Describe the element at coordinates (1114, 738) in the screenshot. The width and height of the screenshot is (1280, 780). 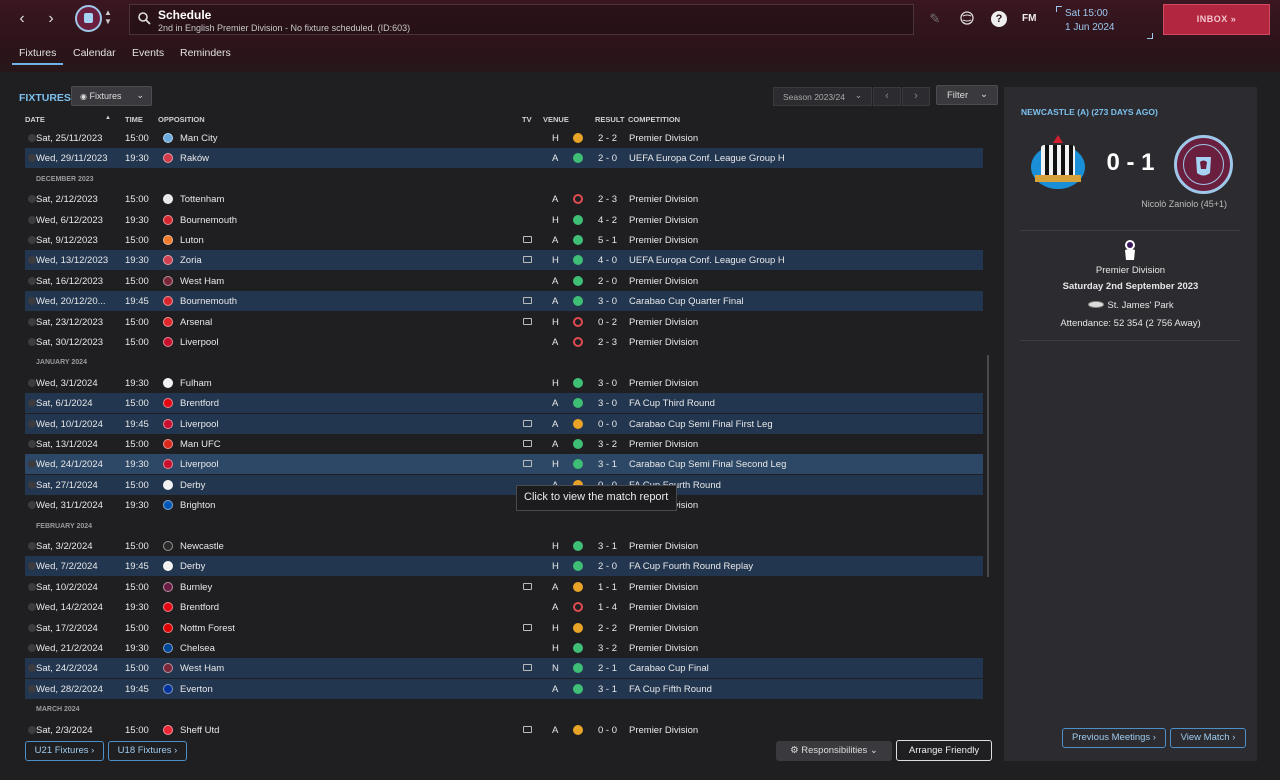
I see `previous-meetings-button: Previous Meetings ›` at that location.